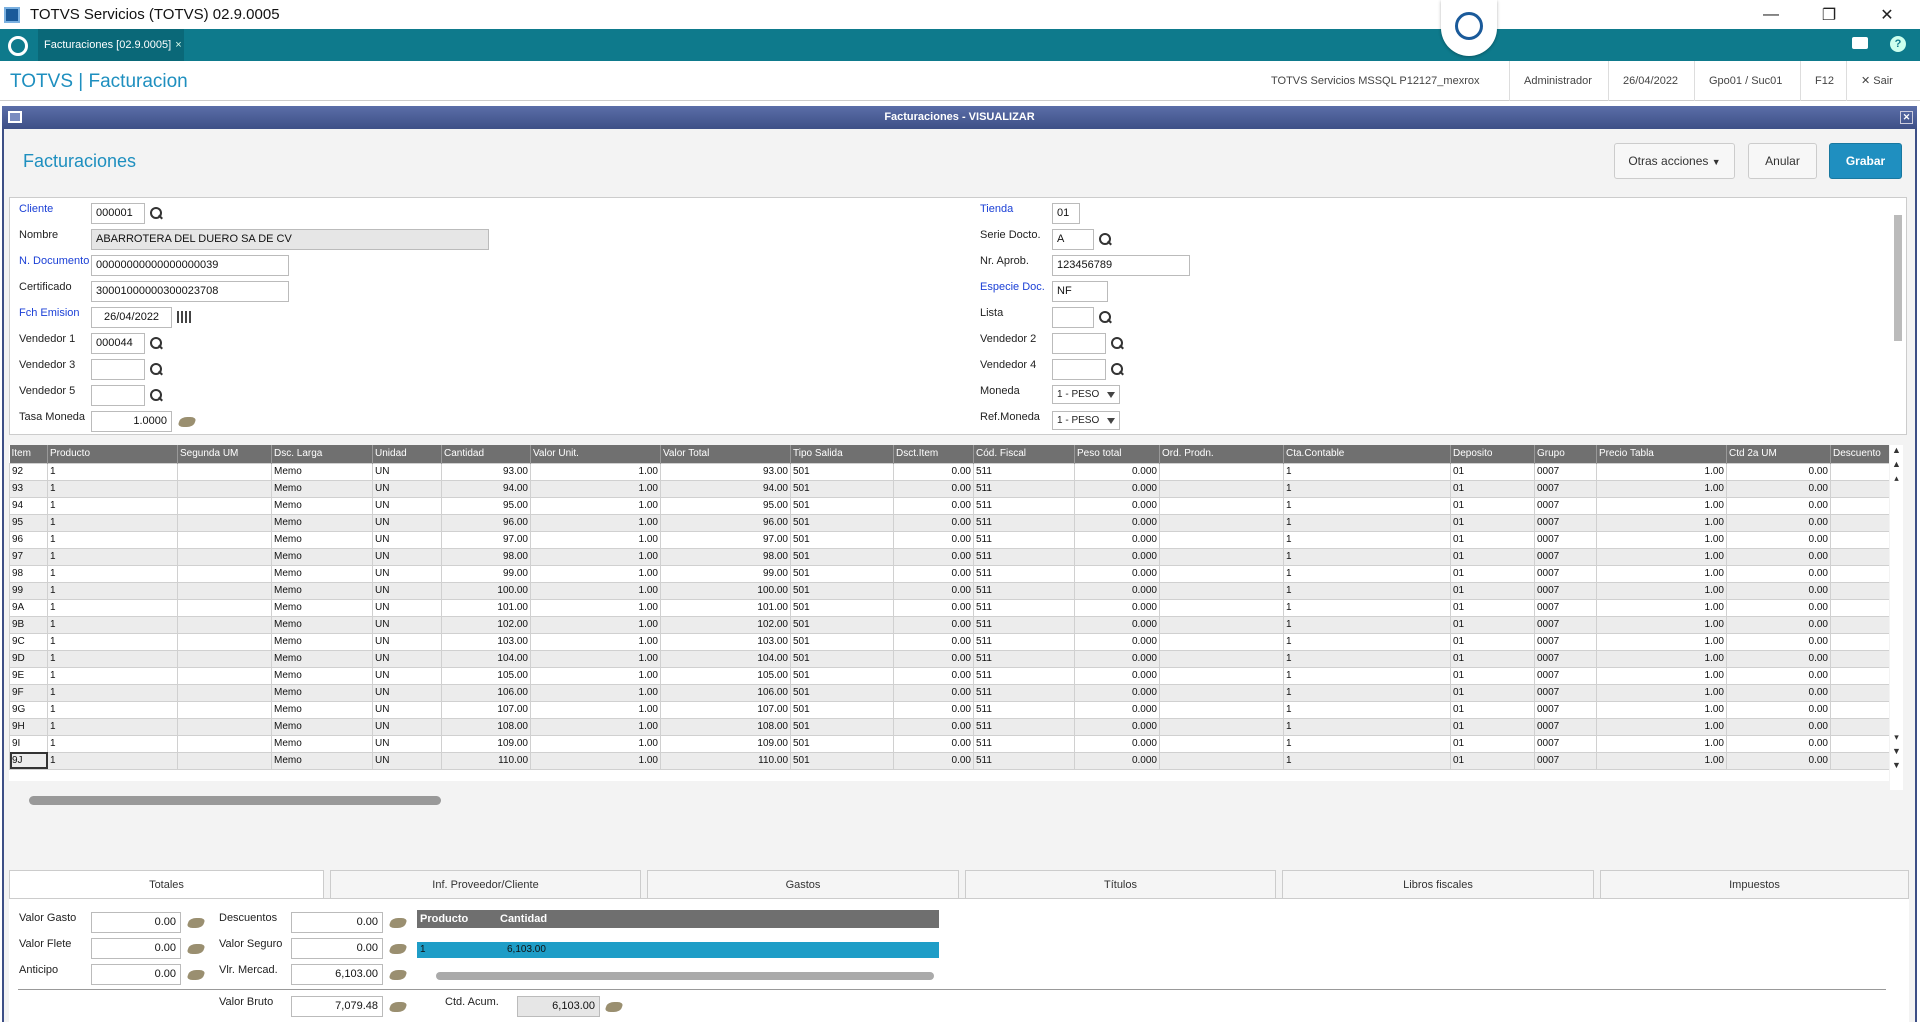 The image size is (1920, 1022). I want to click on grid-cell: 96.00, so click(486, 522).